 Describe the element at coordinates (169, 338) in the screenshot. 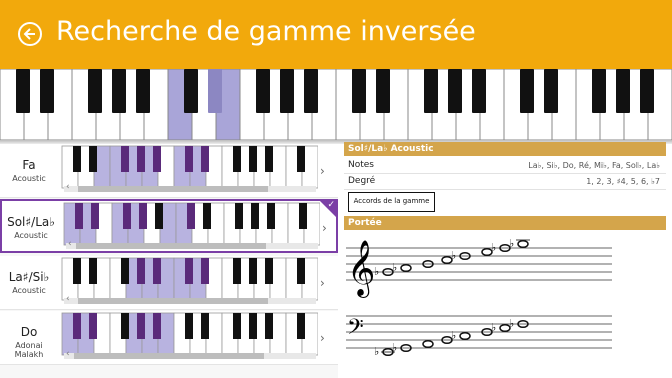

I see `scale-list-item: Do Adonai Malakh ‹ ›` at that location.